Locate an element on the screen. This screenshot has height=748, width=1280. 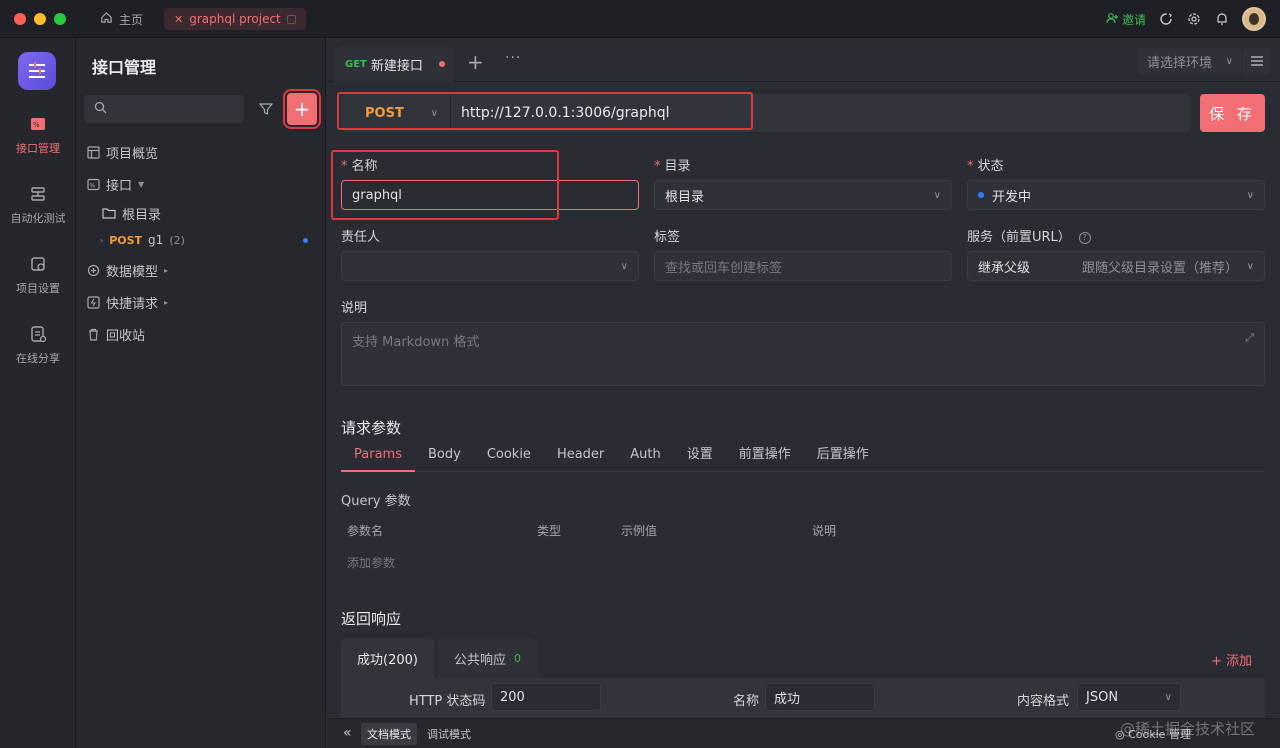
tab-response-public: 公共响应 0 is located at coordinates (487, 658).